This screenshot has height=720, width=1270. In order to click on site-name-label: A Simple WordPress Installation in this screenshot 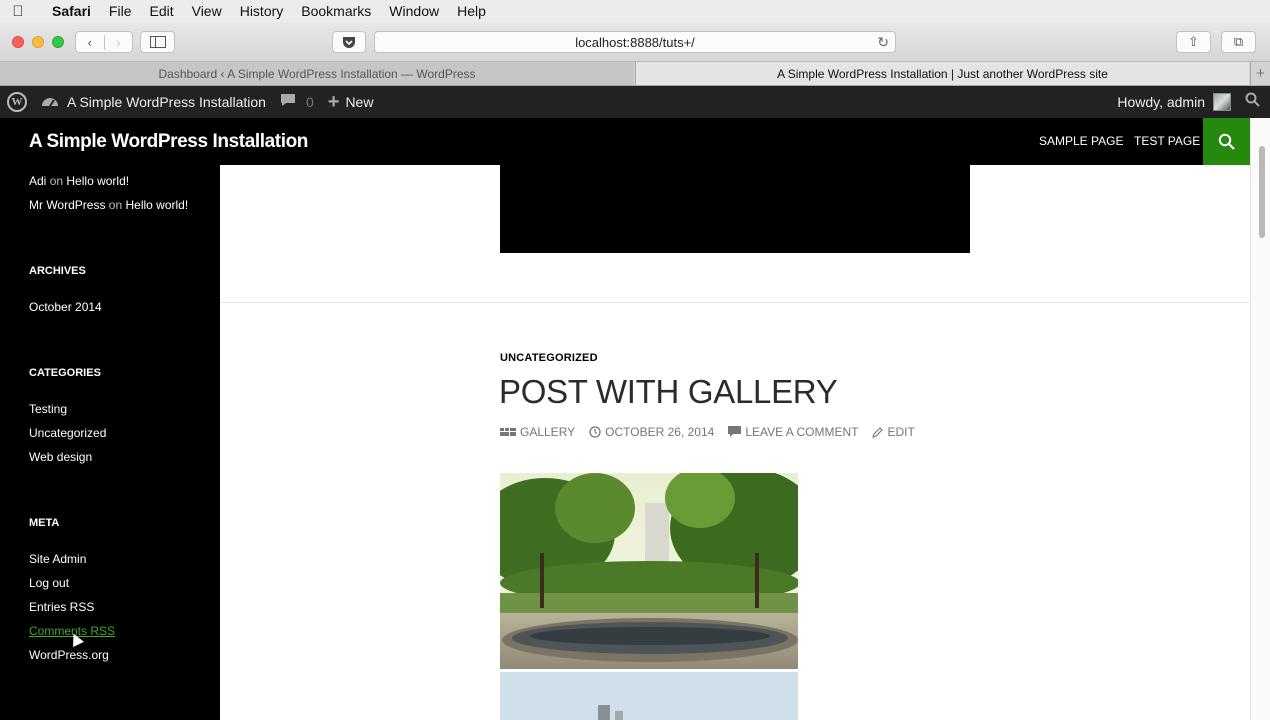, I will do `click(166, 102)`.